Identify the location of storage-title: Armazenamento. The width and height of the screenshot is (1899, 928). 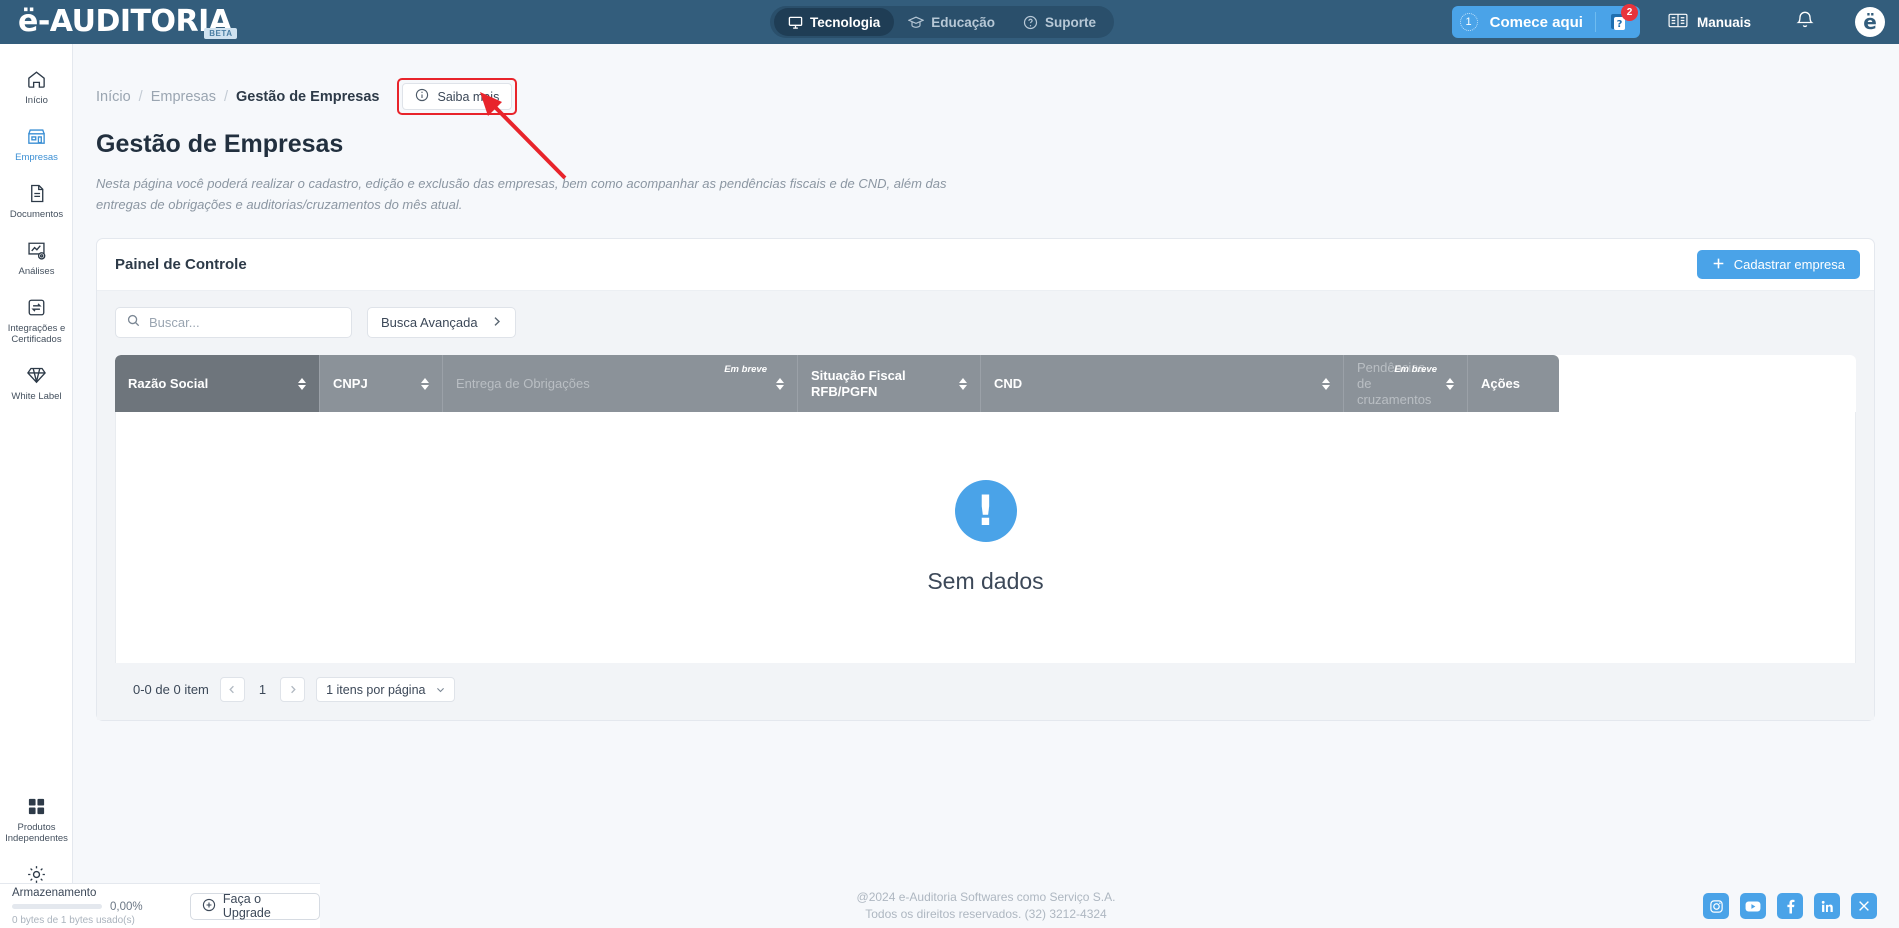
(54, 892).